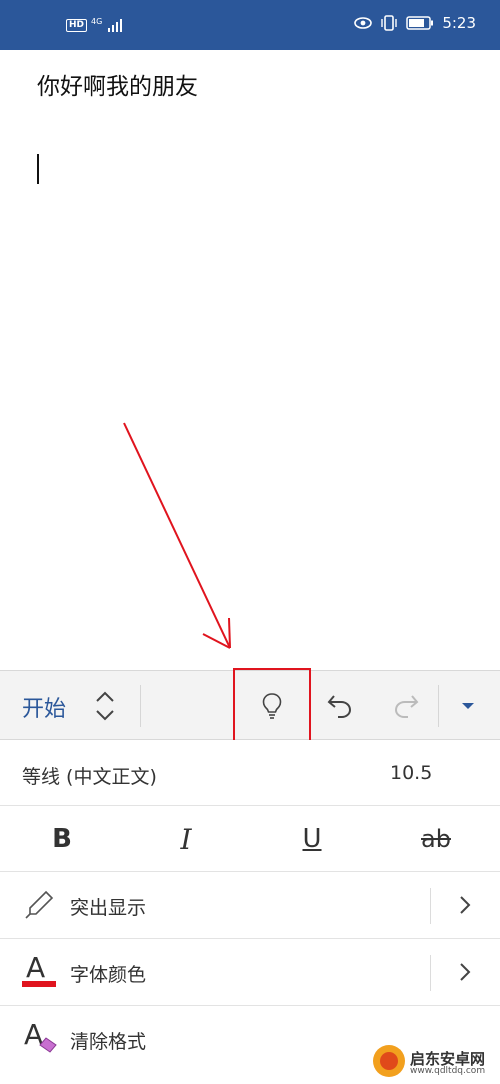  I want to click on signal-icon, so click(115, 25).